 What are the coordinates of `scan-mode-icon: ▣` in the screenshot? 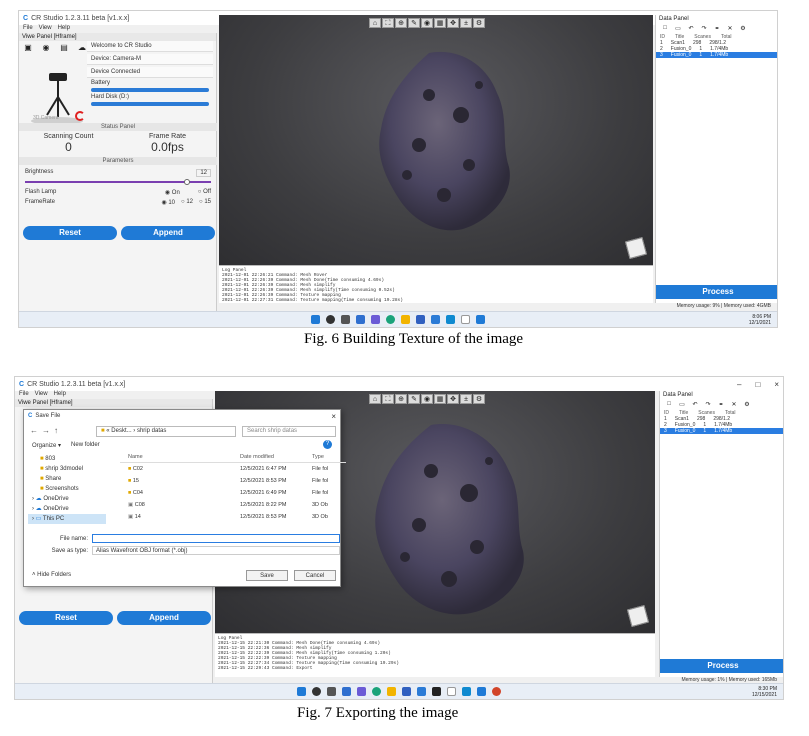 It's located at (28, 48).